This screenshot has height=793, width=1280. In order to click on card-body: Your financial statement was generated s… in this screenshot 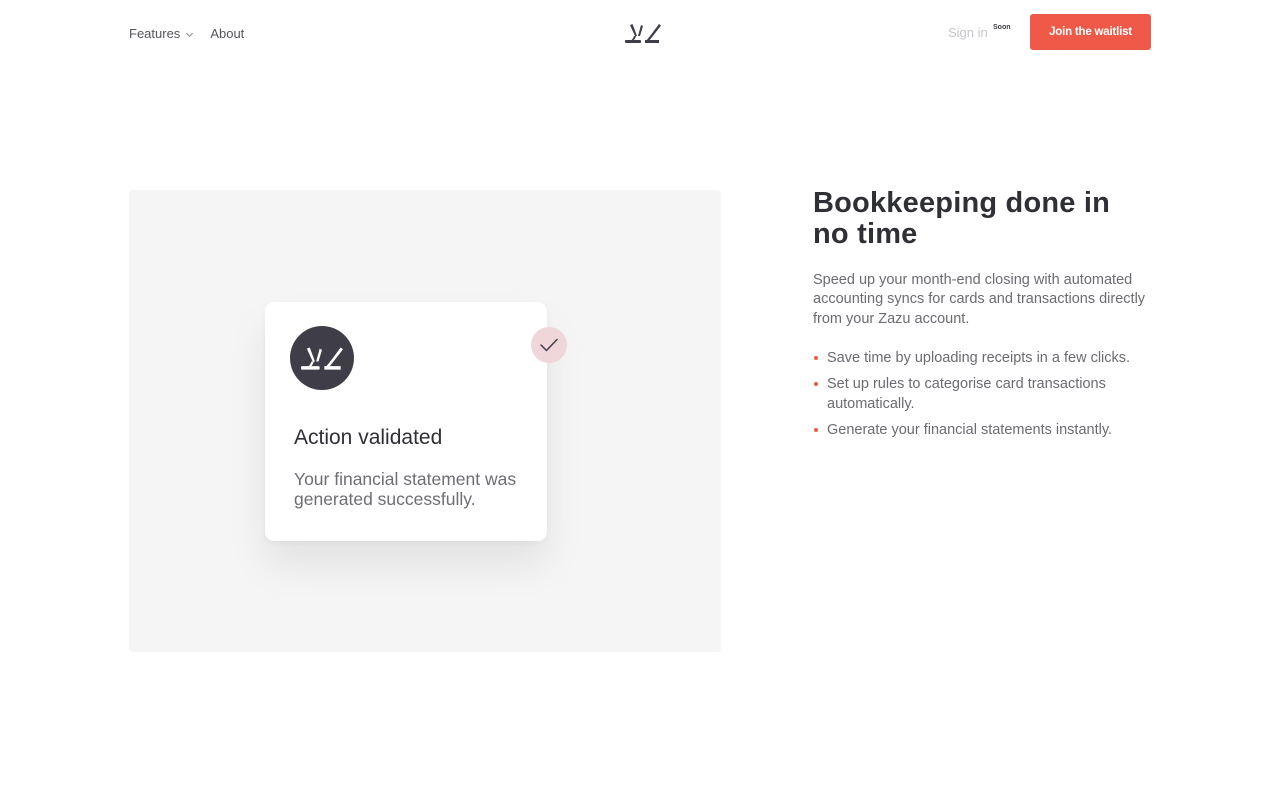, I will do `click(405, 489)`.